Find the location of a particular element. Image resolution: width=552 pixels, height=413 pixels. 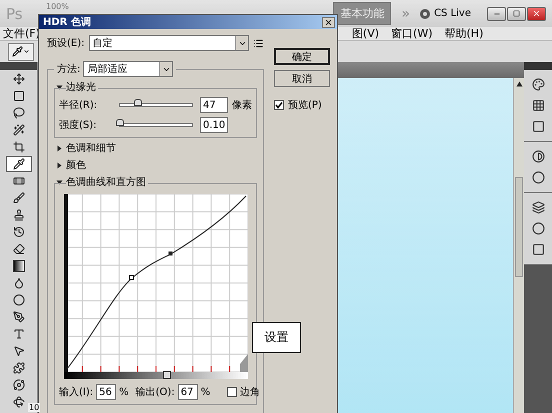

maximize-button is located at coordinates (516, 13).